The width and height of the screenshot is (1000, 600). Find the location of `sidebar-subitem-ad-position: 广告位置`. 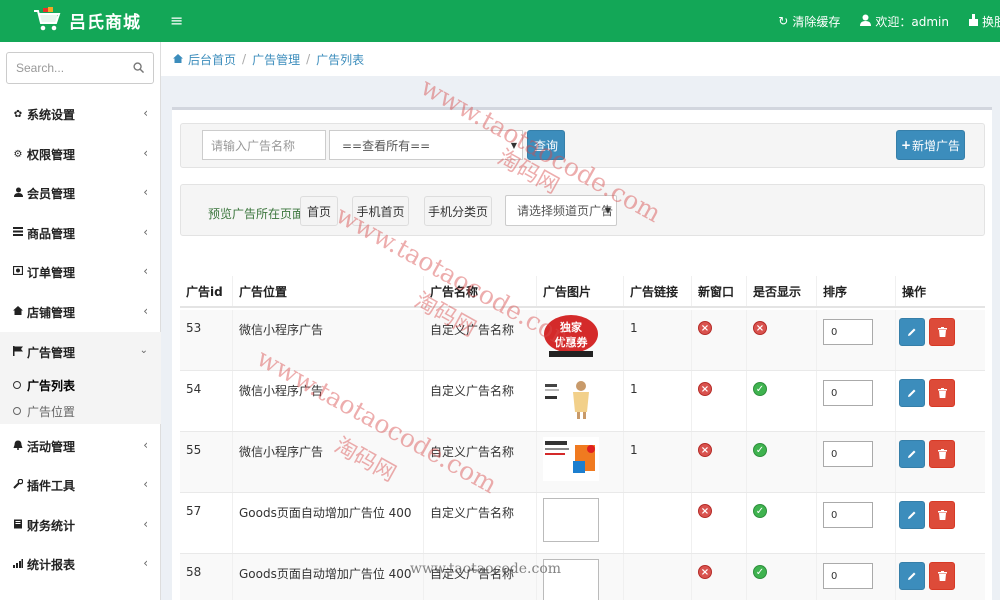

sidebar-subitem-ad-position: 广告位置 is located at coordinates (80, 411).